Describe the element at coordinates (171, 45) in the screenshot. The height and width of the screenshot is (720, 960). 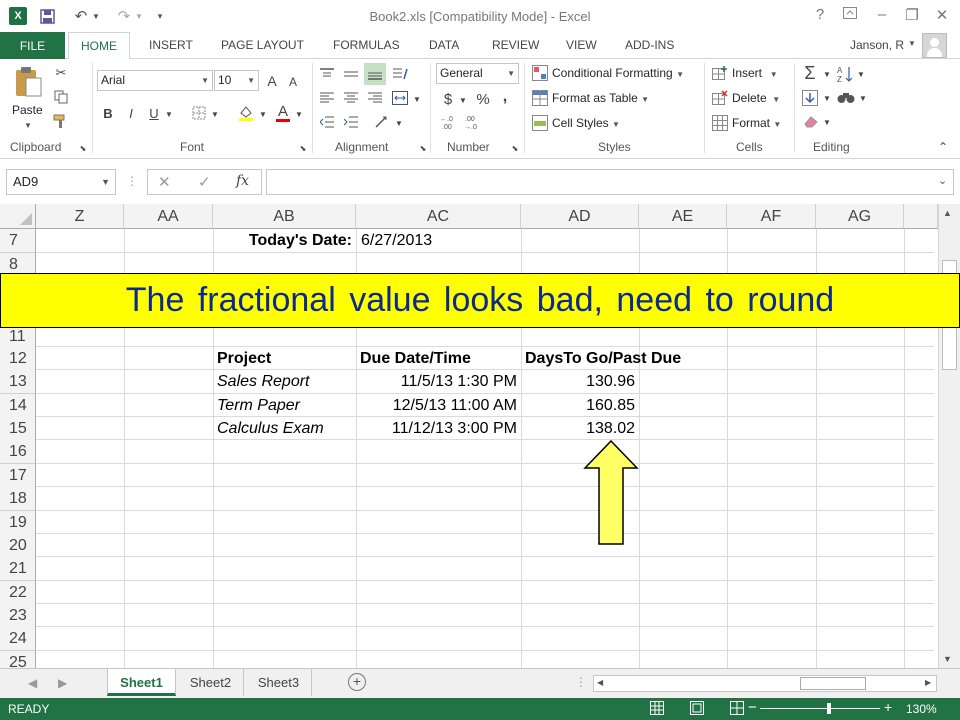
I see `tab-insert: INSERT` at that location.